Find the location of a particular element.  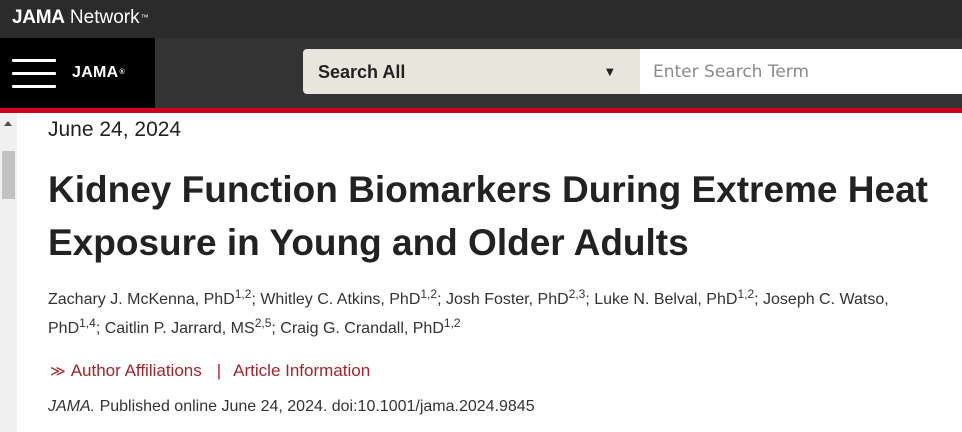

author-affiliation-marker: 2,3 is located at coordinates (577, 294).